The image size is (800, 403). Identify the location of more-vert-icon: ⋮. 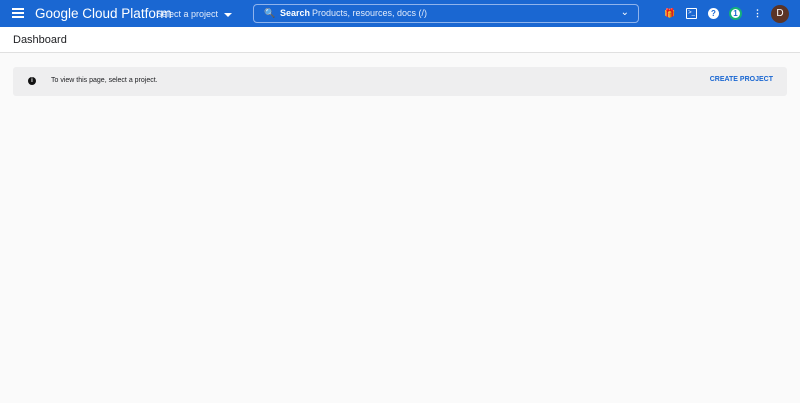
(757, 13).